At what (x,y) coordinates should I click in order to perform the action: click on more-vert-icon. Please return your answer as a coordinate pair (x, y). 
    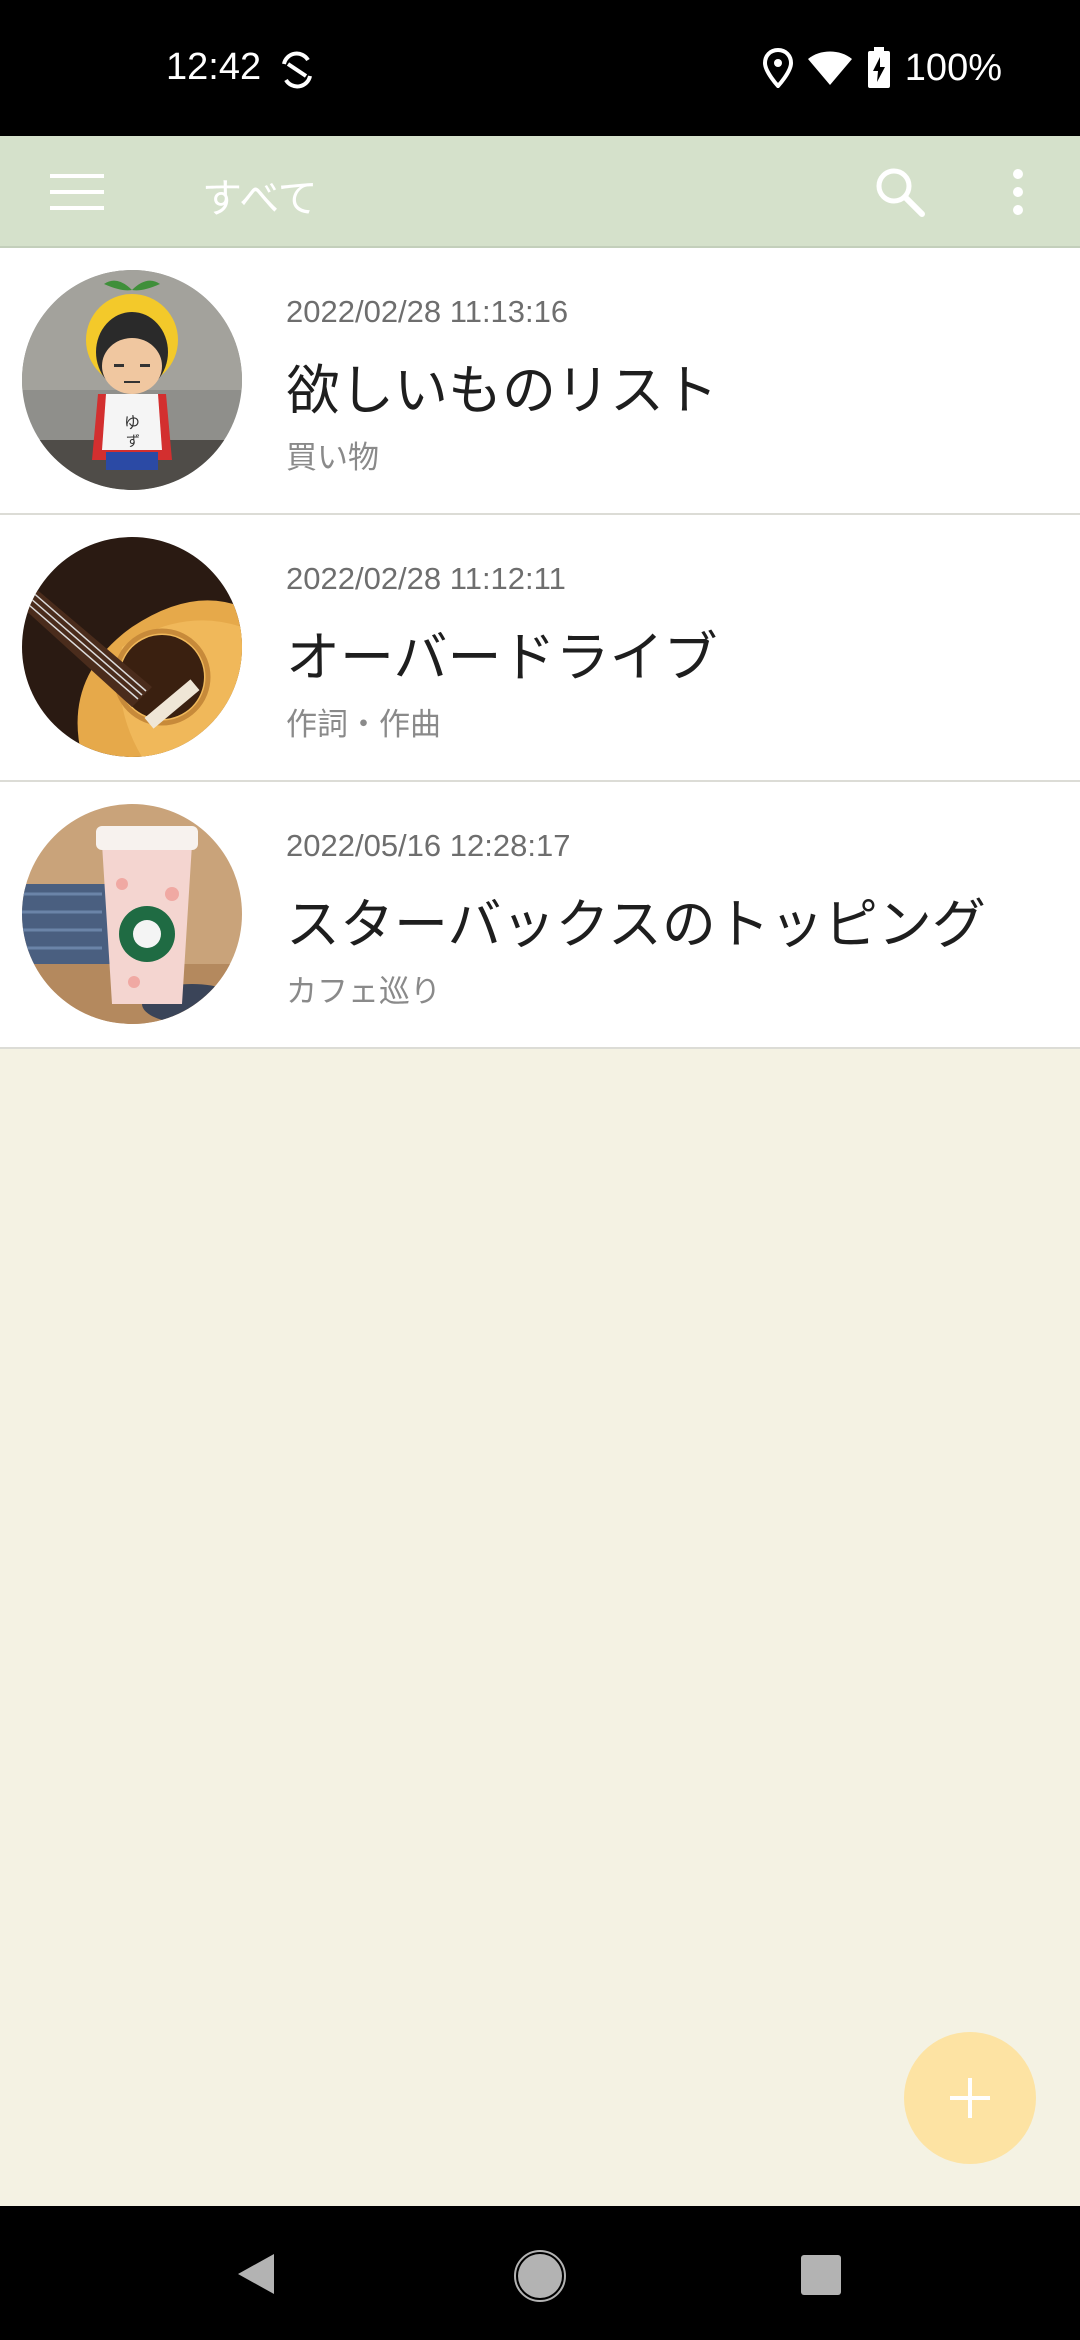
    Looking at the image, I should click on (1018, 192).